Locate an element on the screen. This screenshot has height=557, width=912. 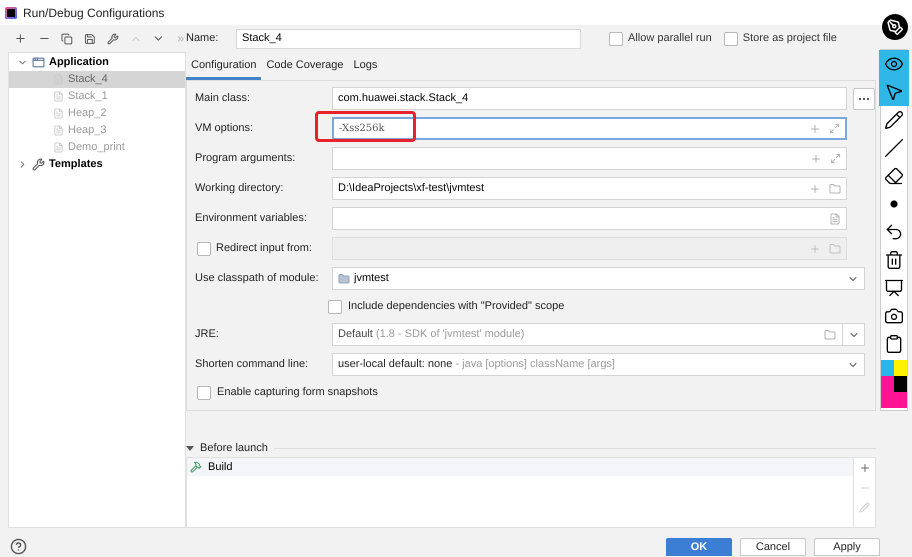
field-label: Environment variables: is located at coordinates (251, 218).